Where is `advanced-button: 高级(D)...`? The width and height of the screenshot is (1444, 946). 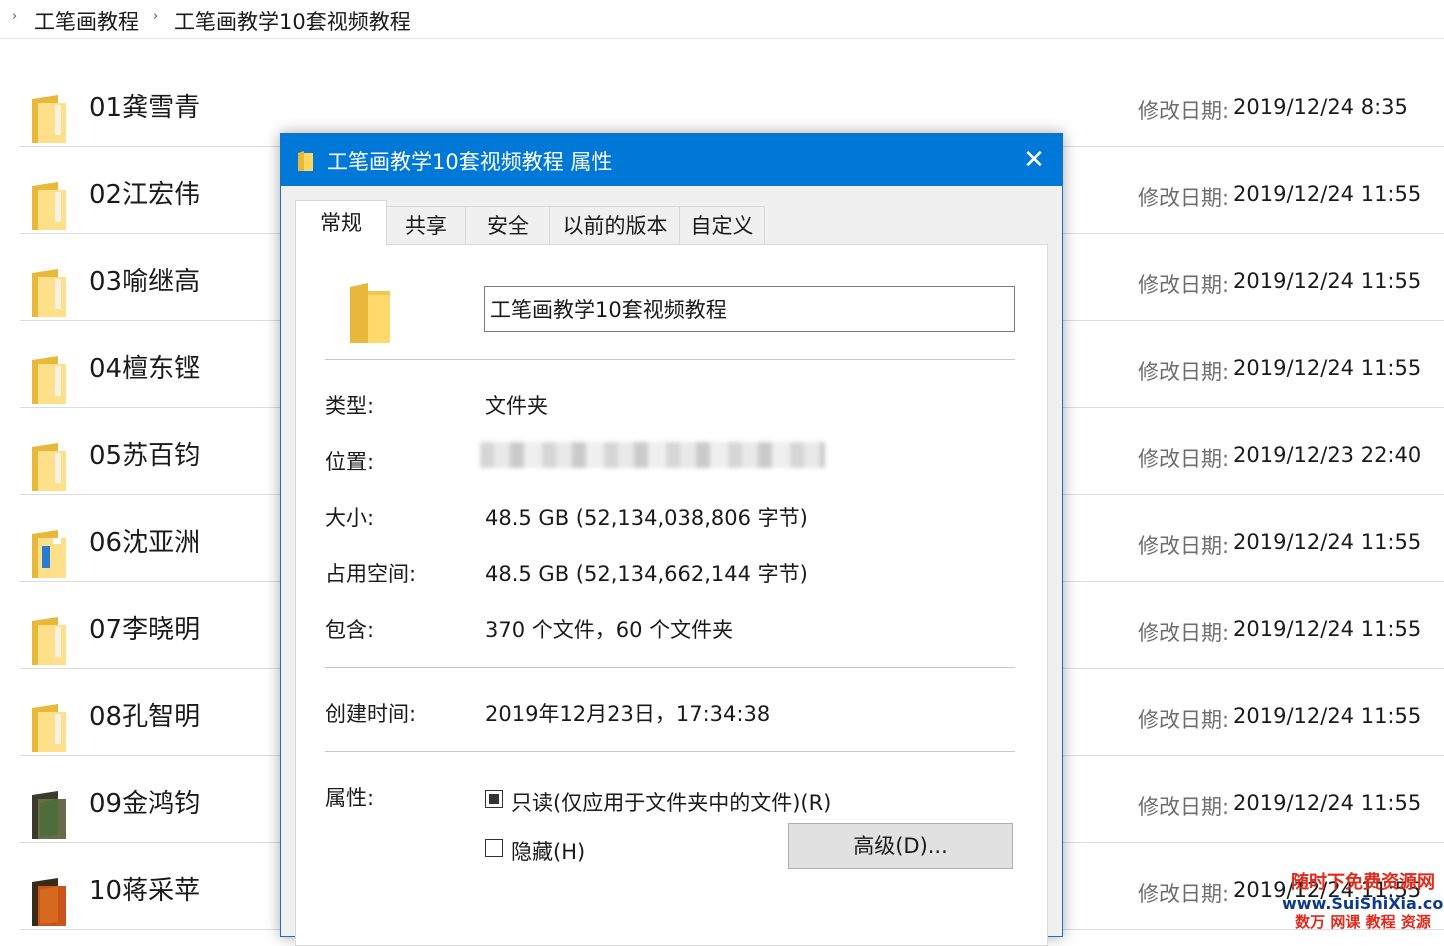 advanced-button: 高级(D)... is located at coordinates (900, 846).